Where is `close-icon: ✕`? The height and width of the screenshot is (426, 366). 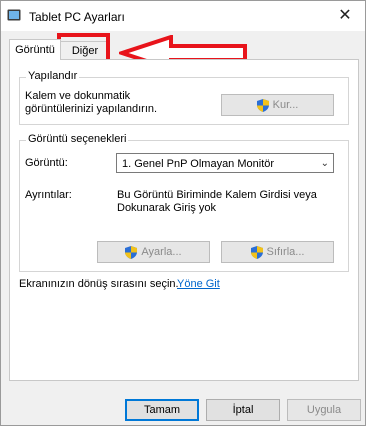
close-icon: ✕ is located at coordinates (345, 15).